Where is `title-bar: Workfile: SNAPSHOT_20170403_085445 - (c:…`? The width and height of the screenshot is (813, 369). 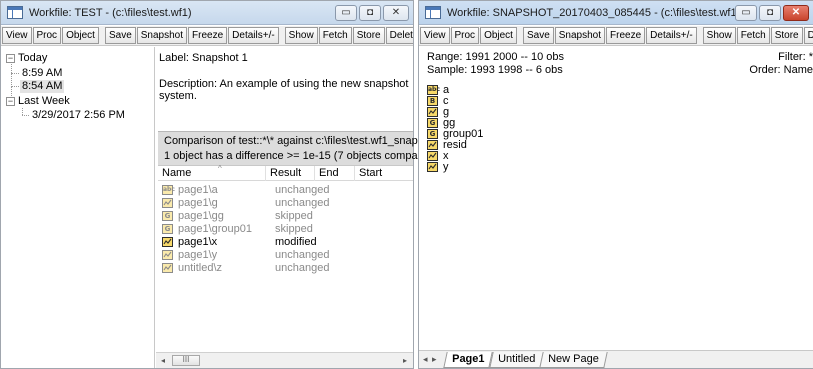
title-bar: Workfile: SNAPSHOT_20170403_085445 - (c:… is located at coordinates (616, 13).